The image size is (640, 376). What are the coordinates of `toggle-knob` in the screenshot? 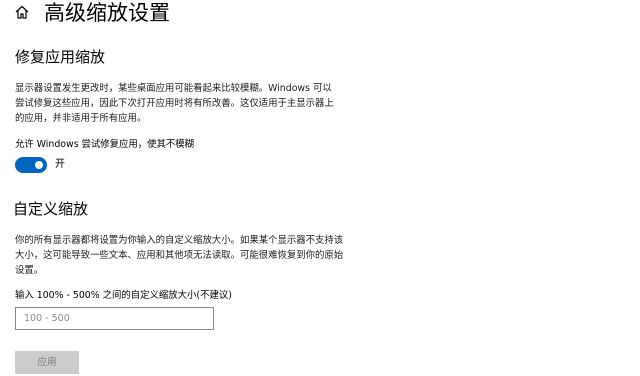 It's located at (39, 165).